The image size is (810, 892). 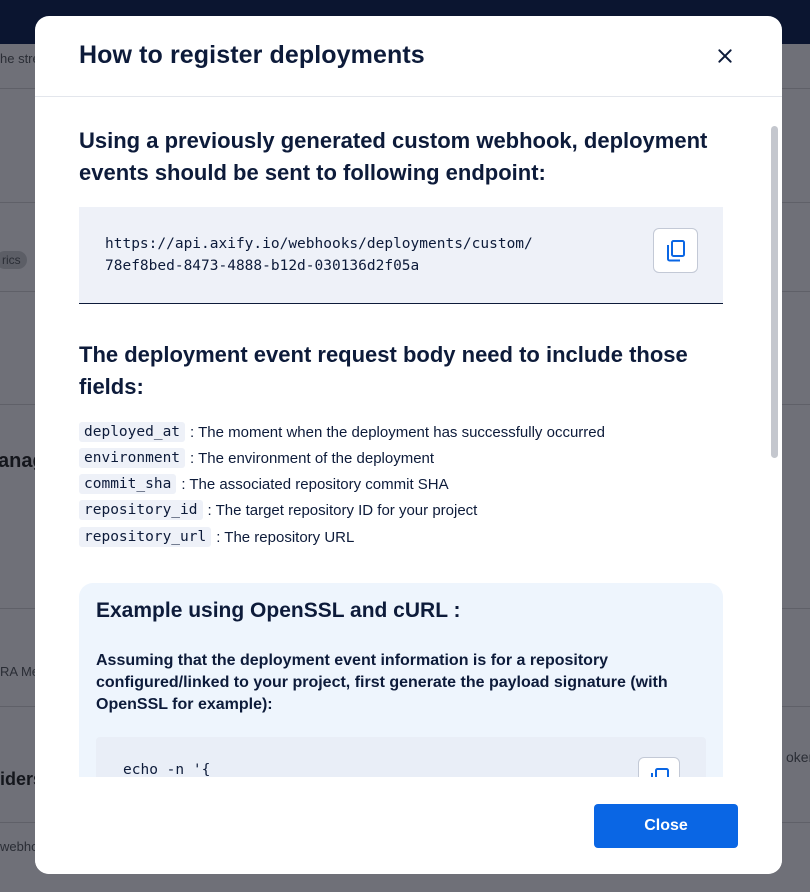 I want to click on field-name: deployed_at, so click(x=132, y=432).